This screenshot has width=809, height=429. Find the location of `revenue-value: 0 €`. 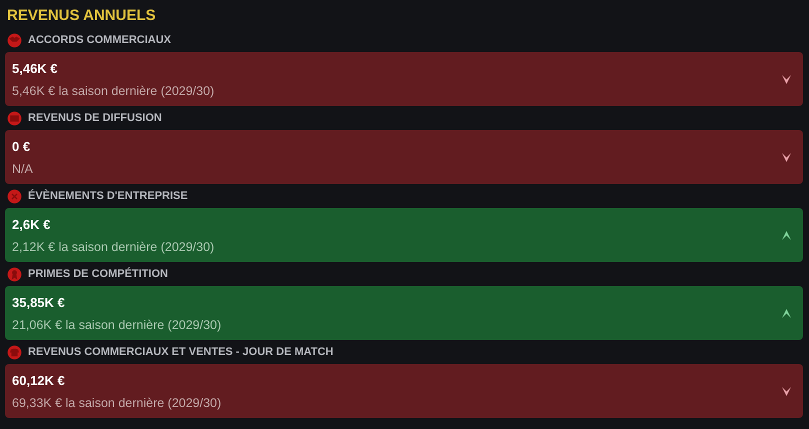

revenue-value: 0 € is located at coordinates (22, 146).